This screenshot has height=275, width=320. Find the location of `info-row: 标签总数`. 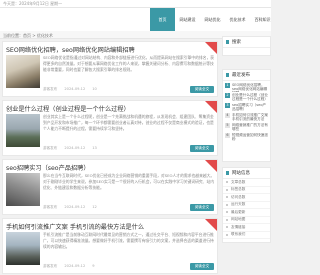

info-row: 标签总数 is located at coordinates (246, 190).